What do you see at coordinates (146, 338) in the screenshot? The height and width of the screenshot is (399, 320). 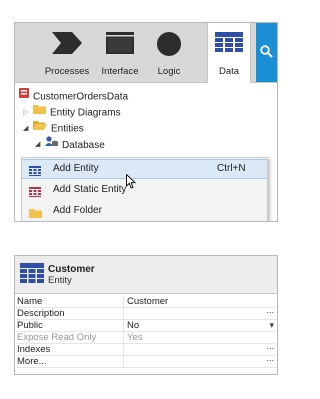 I see `property-row-expose-read-only: Expose Read Only Yes` at bounding box center [146, 338].